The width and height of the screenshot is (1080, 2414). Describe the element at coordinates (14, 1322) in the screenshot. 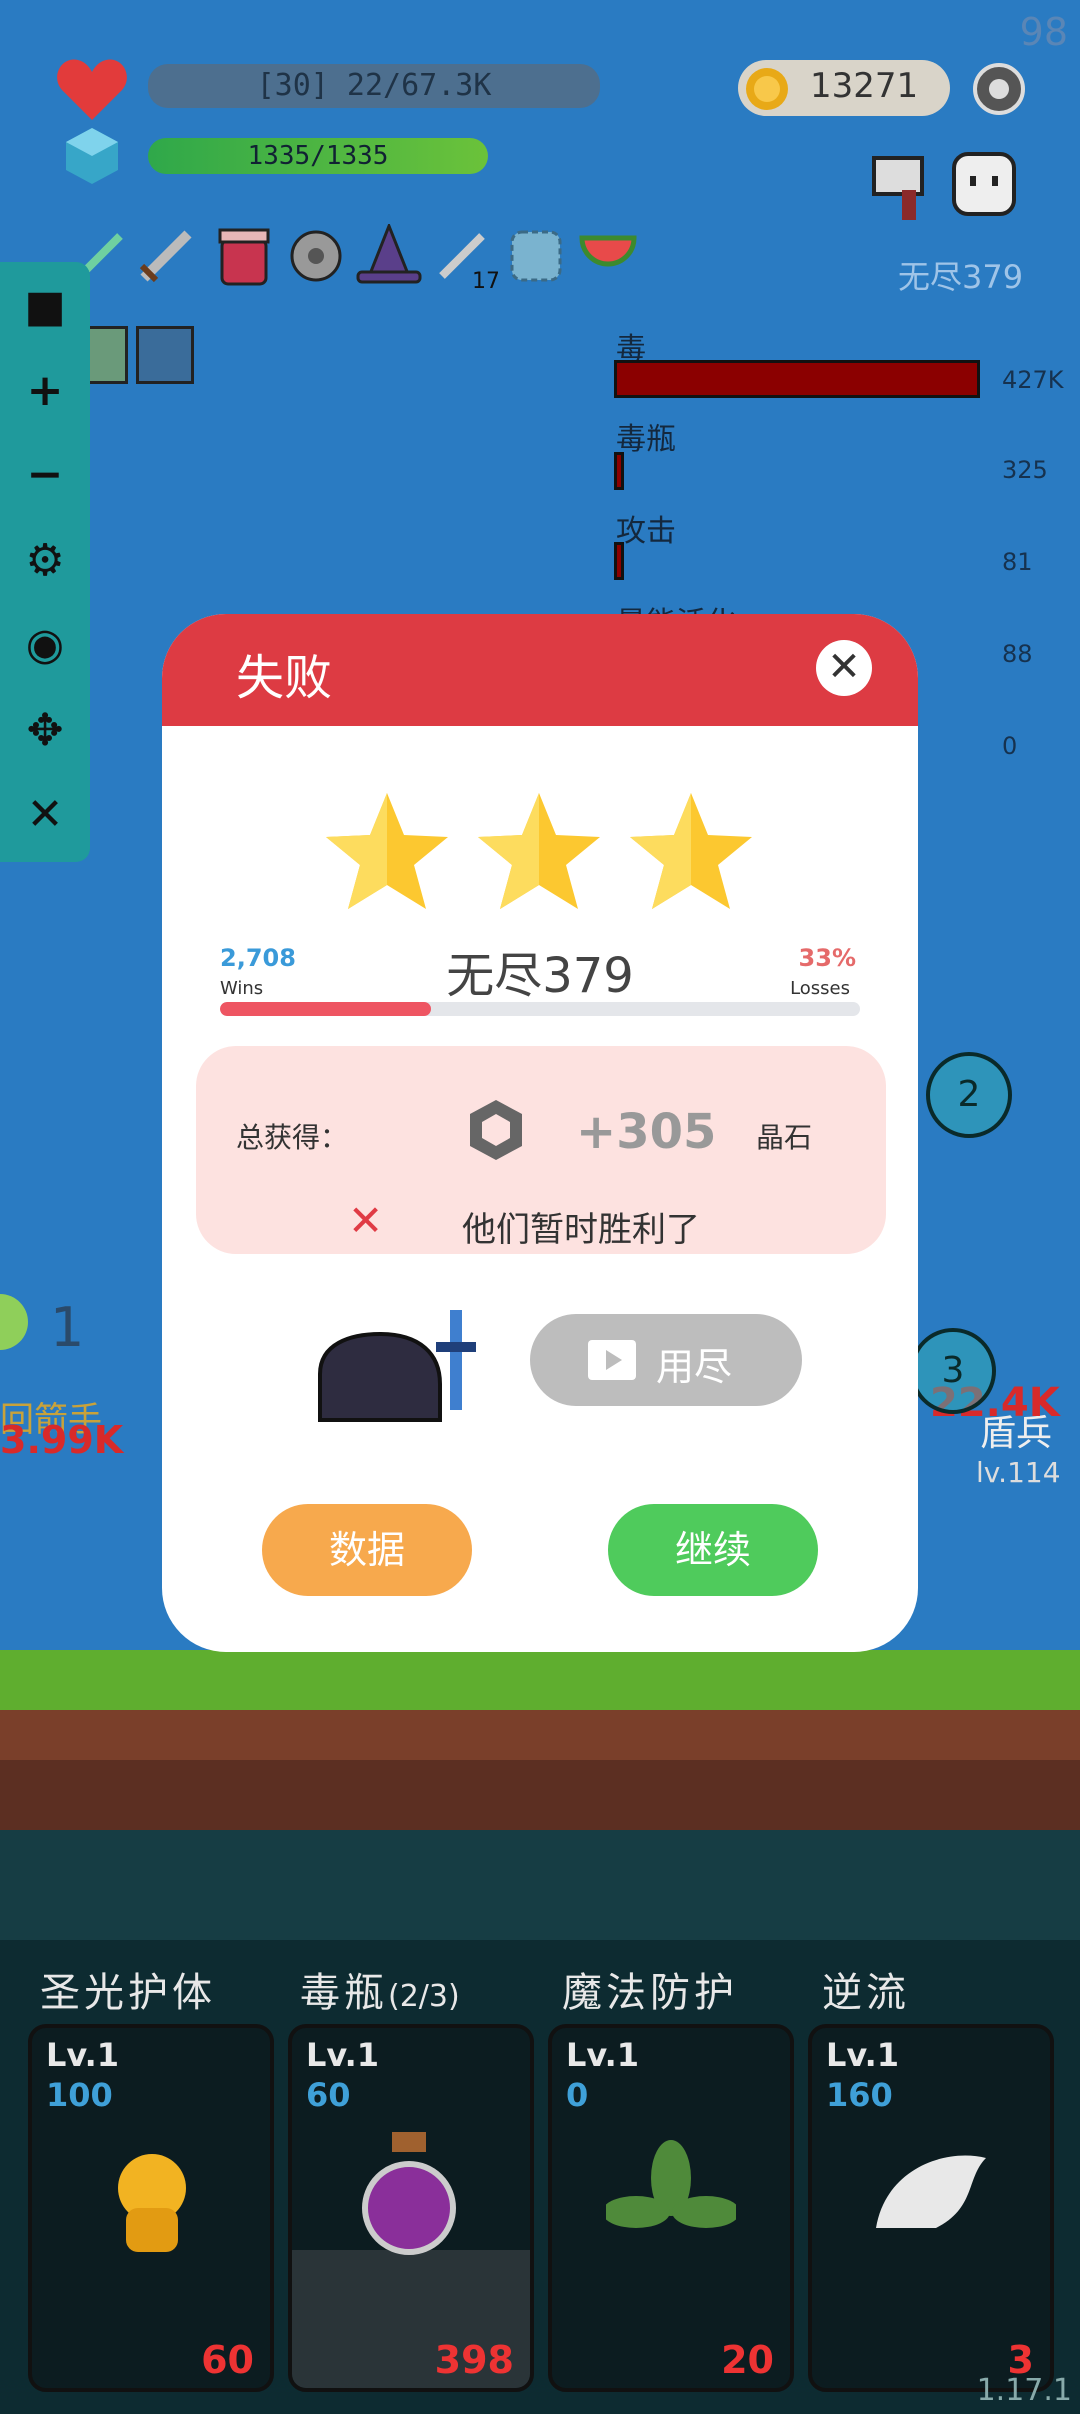

I see `skull-icon` at that location.